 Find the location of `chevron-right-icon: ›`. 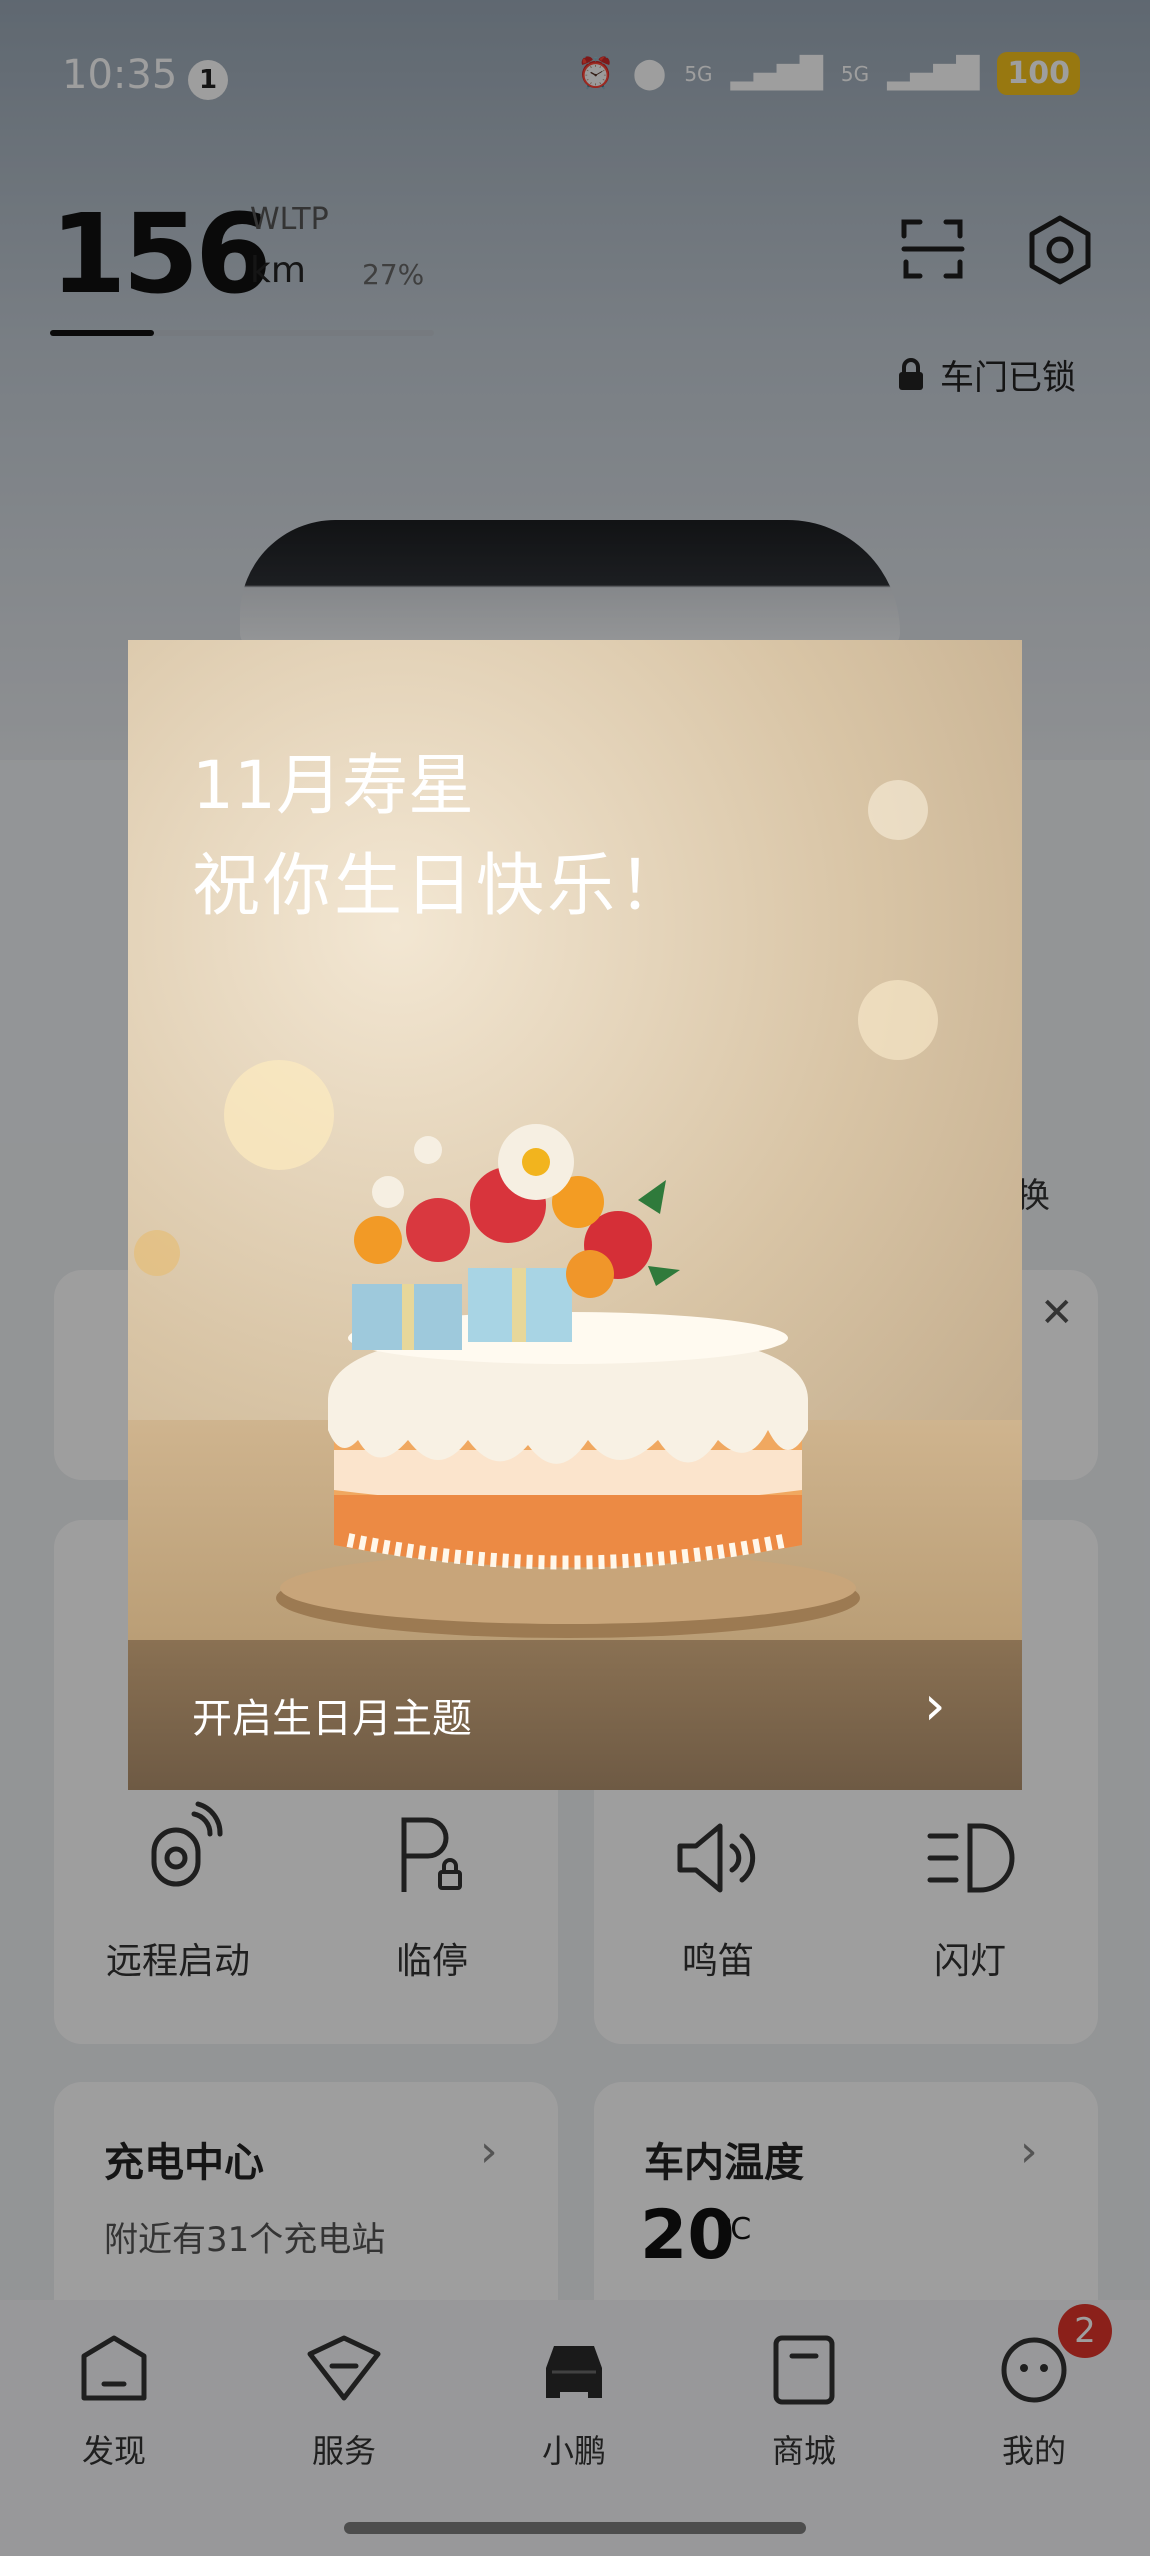

chevron-right-icon: › is located at coordinates (935, 1705).